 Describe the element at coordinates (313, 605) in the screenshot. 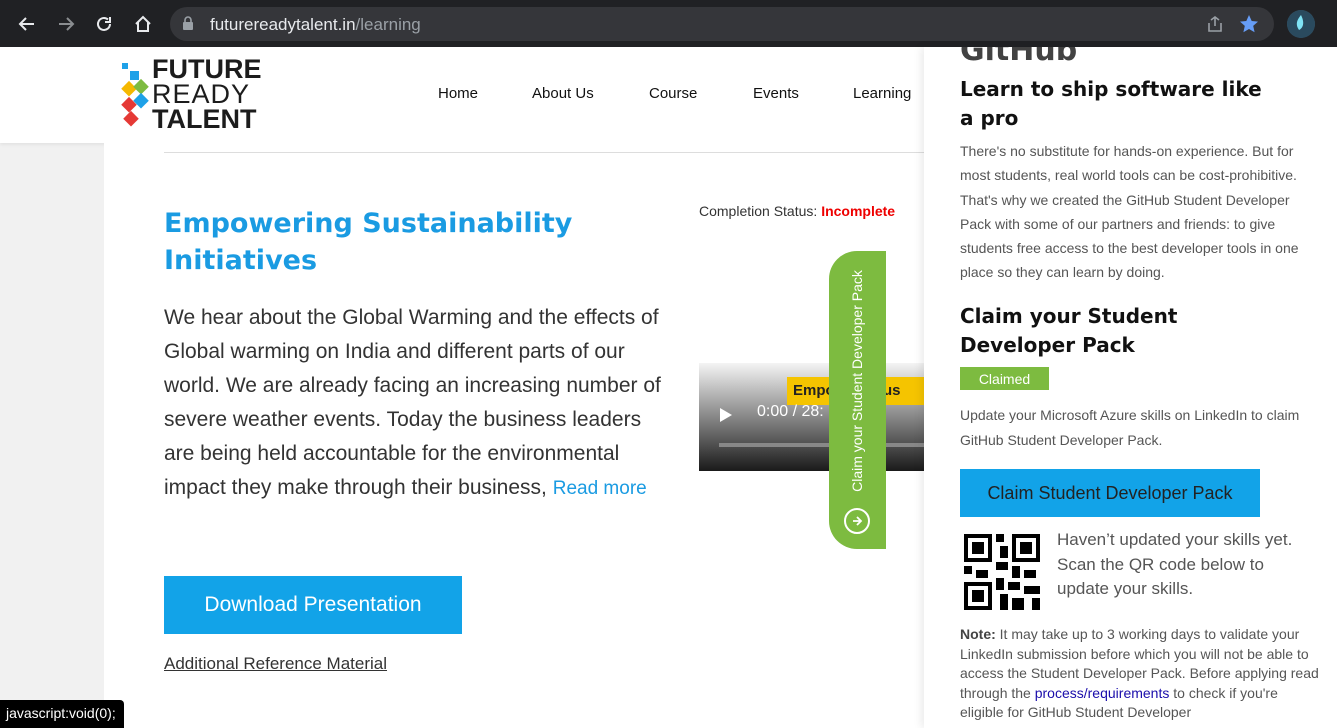

I see `download-presentation-button: Download Presentation` at that location.